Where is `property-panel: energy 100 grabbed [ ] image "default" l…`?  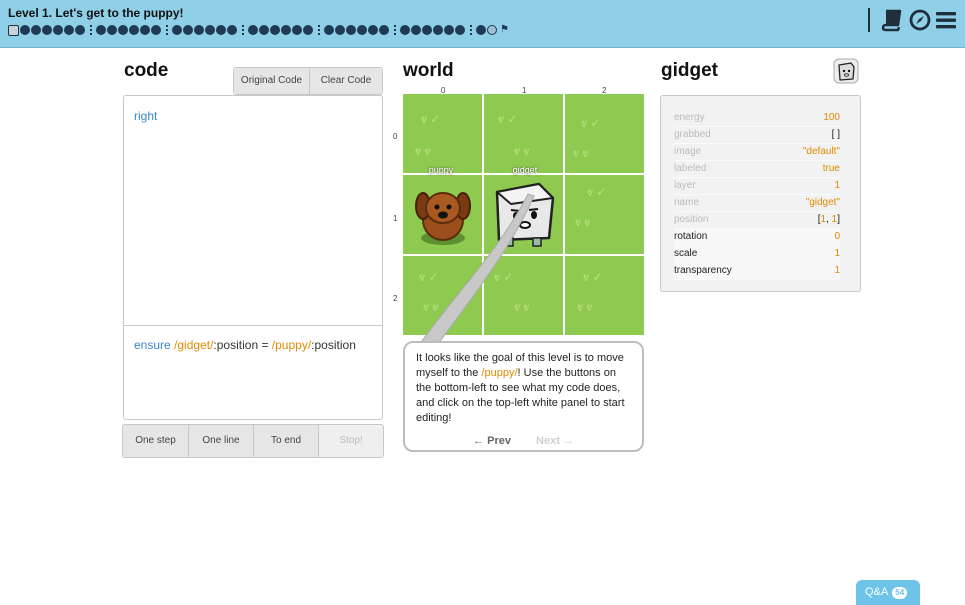 property-panel: energy 100 grabbed [ ] image "default" l… is located at coordinates (760, 193).